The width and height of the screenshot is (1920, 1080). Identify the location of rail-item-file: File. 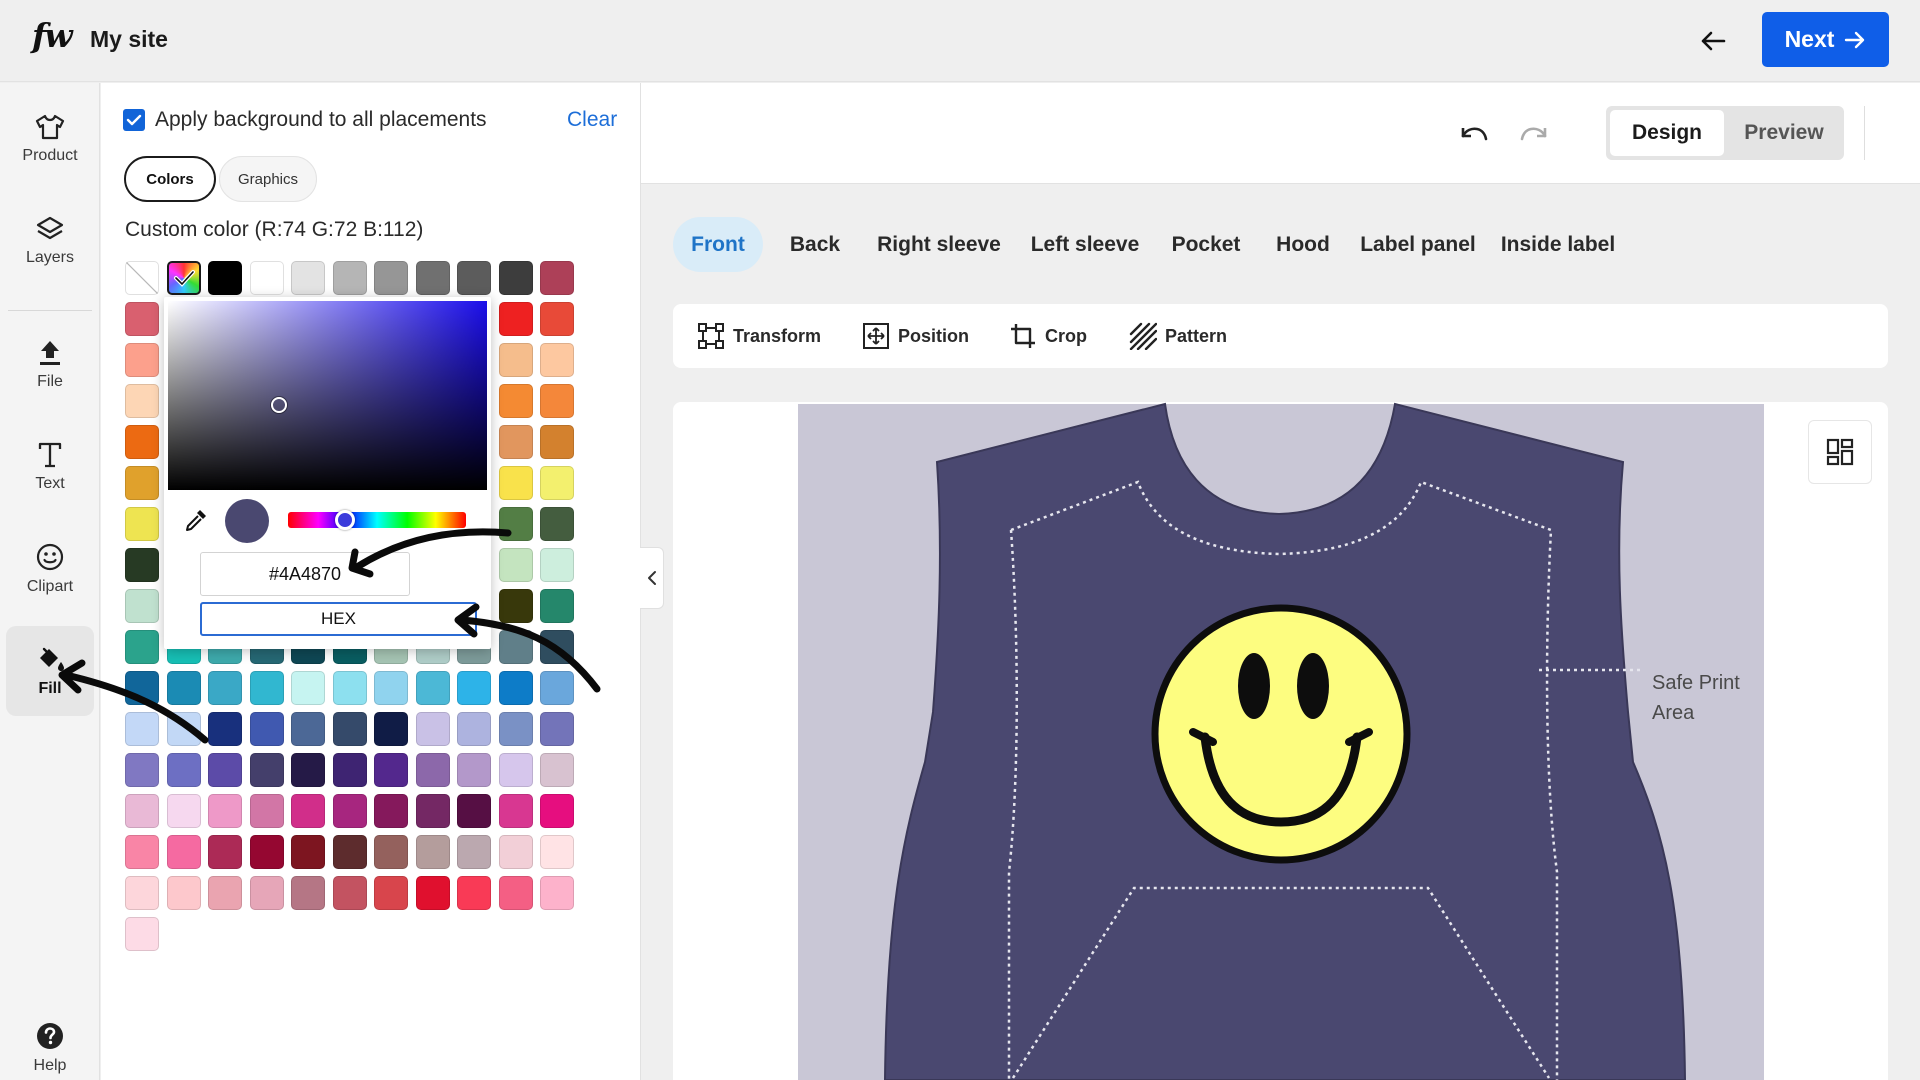
(50, 365).